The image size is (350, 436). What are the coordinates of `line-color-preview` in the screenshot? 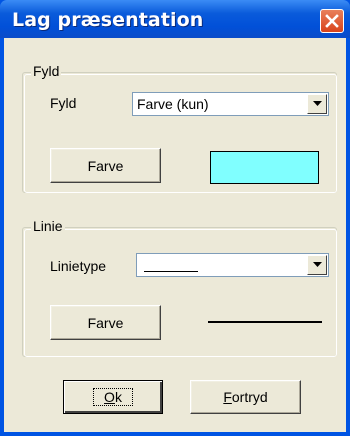 It's located at (265, 322).